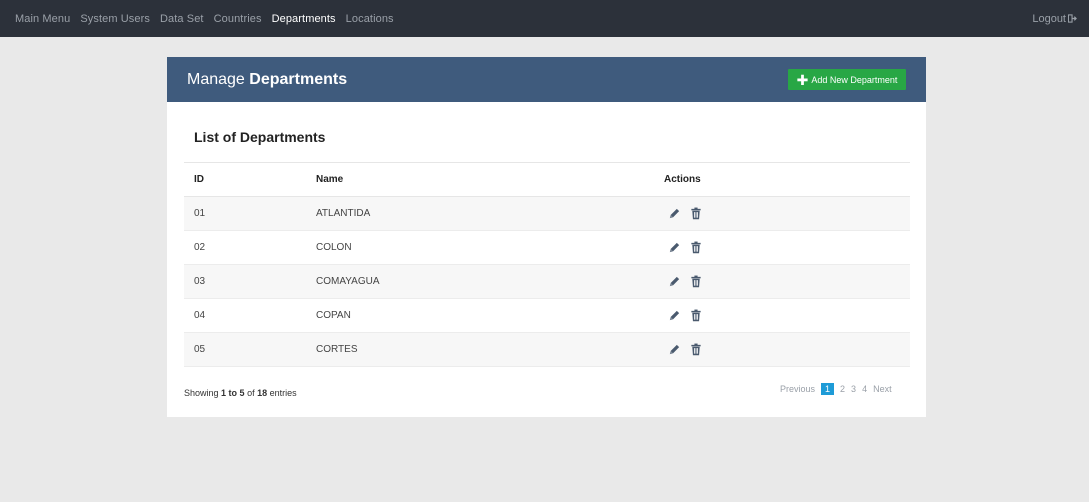 The height and width of the screenshot is (502, 1089). What do you see at coordinates (490, 349) in the screenshot?
I see `cell-name: CORTES` at bounding box center [490, 349].